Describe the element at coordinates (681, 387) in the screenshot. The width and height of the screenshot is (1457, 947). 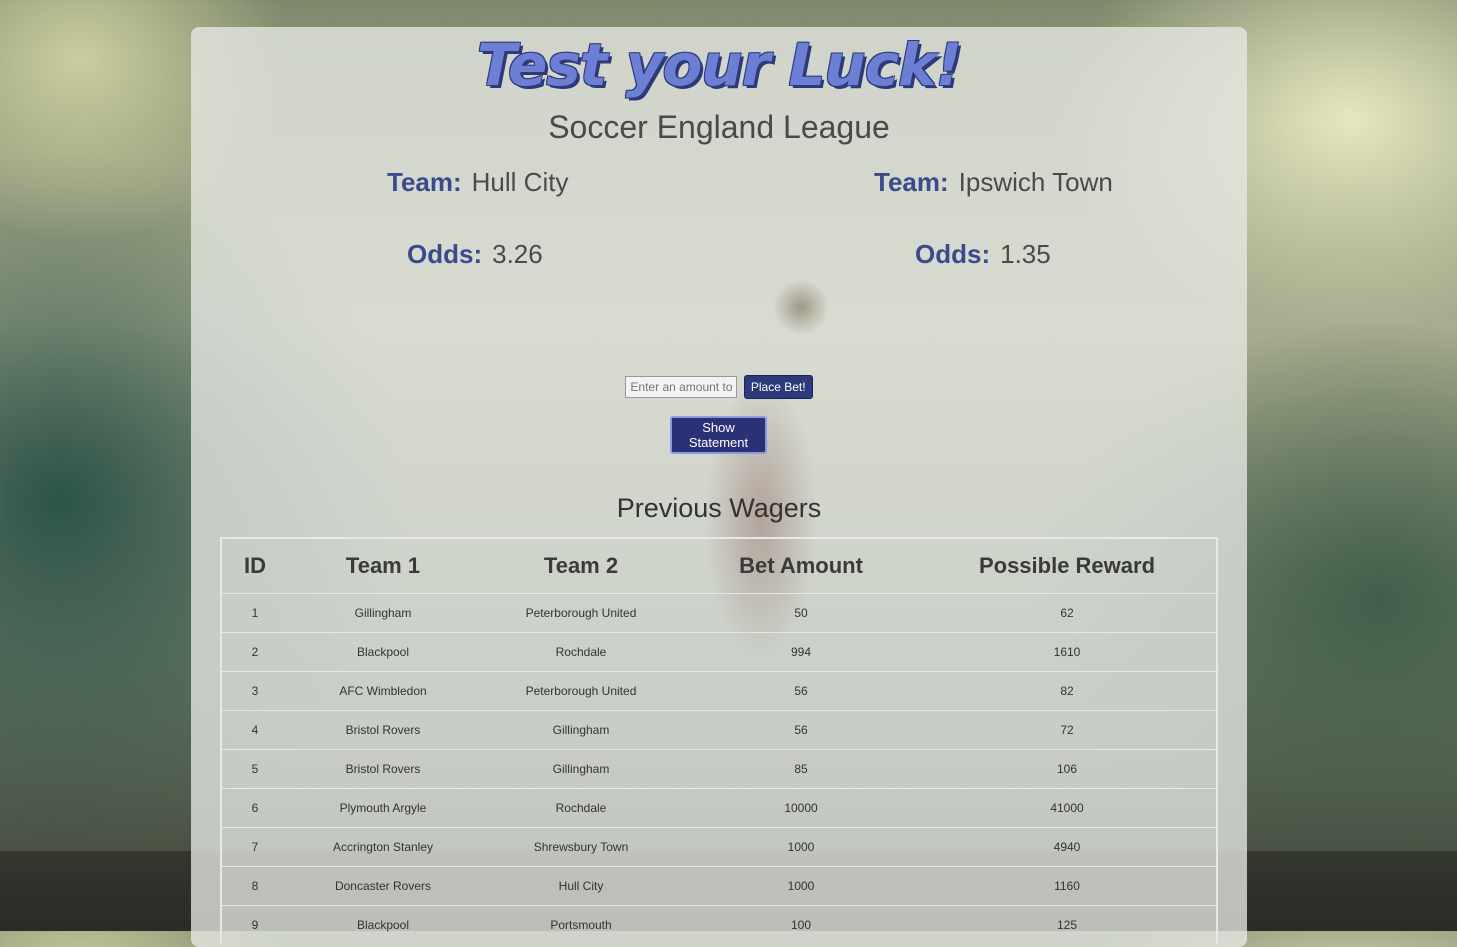
I see `bet-amount-input` at that location.